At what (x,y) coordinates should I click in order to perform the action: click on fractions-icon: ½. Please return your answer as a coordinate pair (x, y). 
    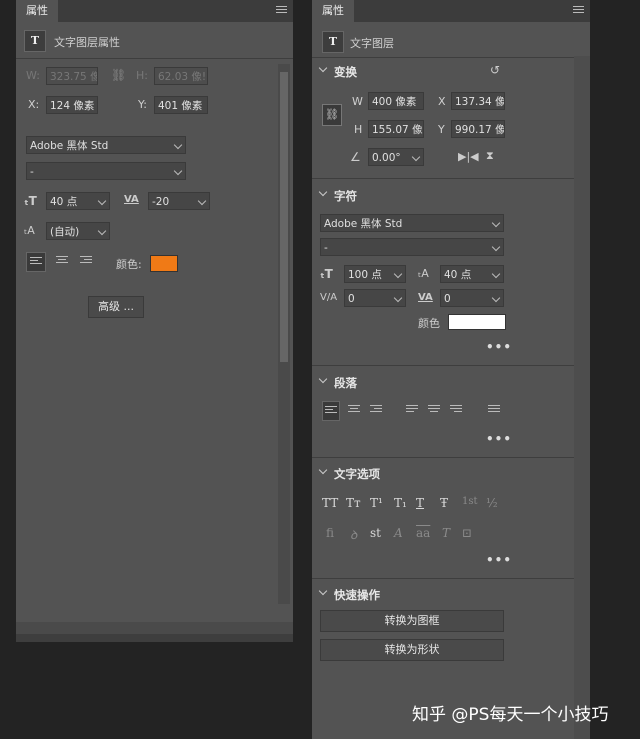
    Looking at the image, I should click on (492, 503).